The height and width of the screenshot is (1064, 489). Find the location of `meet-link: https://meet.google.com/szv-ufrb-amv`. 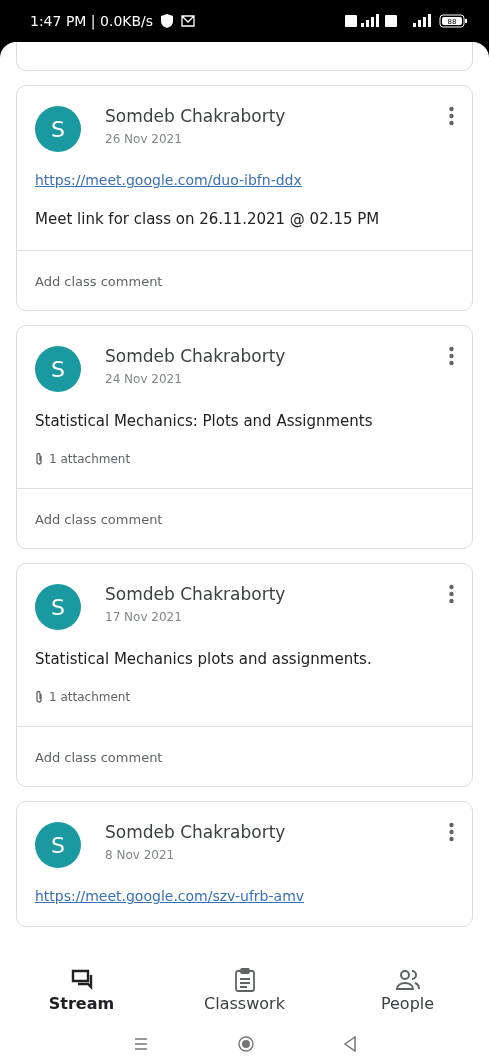

meet-link: https://meet.google.com/szv-ufrb-amv is located at coordinates (244, 896).